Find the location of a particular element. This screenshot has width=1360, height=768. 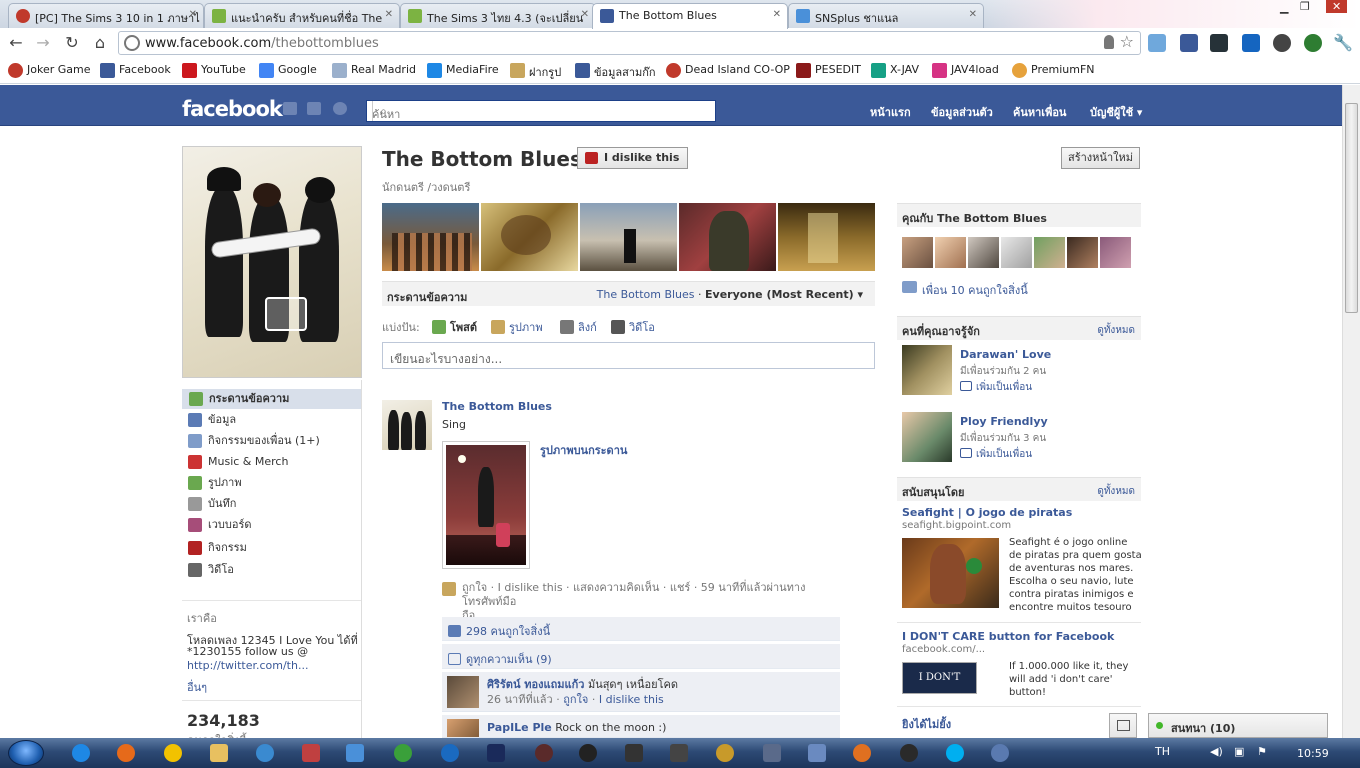

bookmark-item: ฝากรูป is located at coordinates (535, 72).